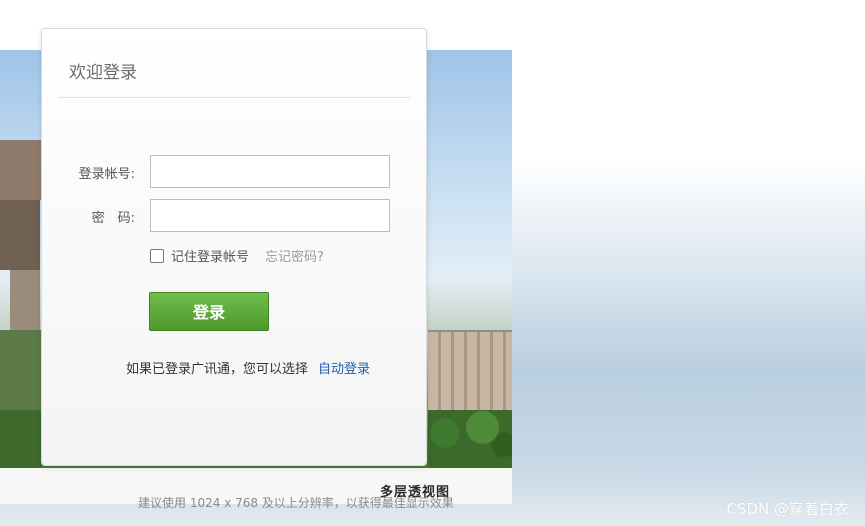 Image resolution: width=865 pixels, height=526 pixels. I want to click on login-button: 登录, so click(209, 311).